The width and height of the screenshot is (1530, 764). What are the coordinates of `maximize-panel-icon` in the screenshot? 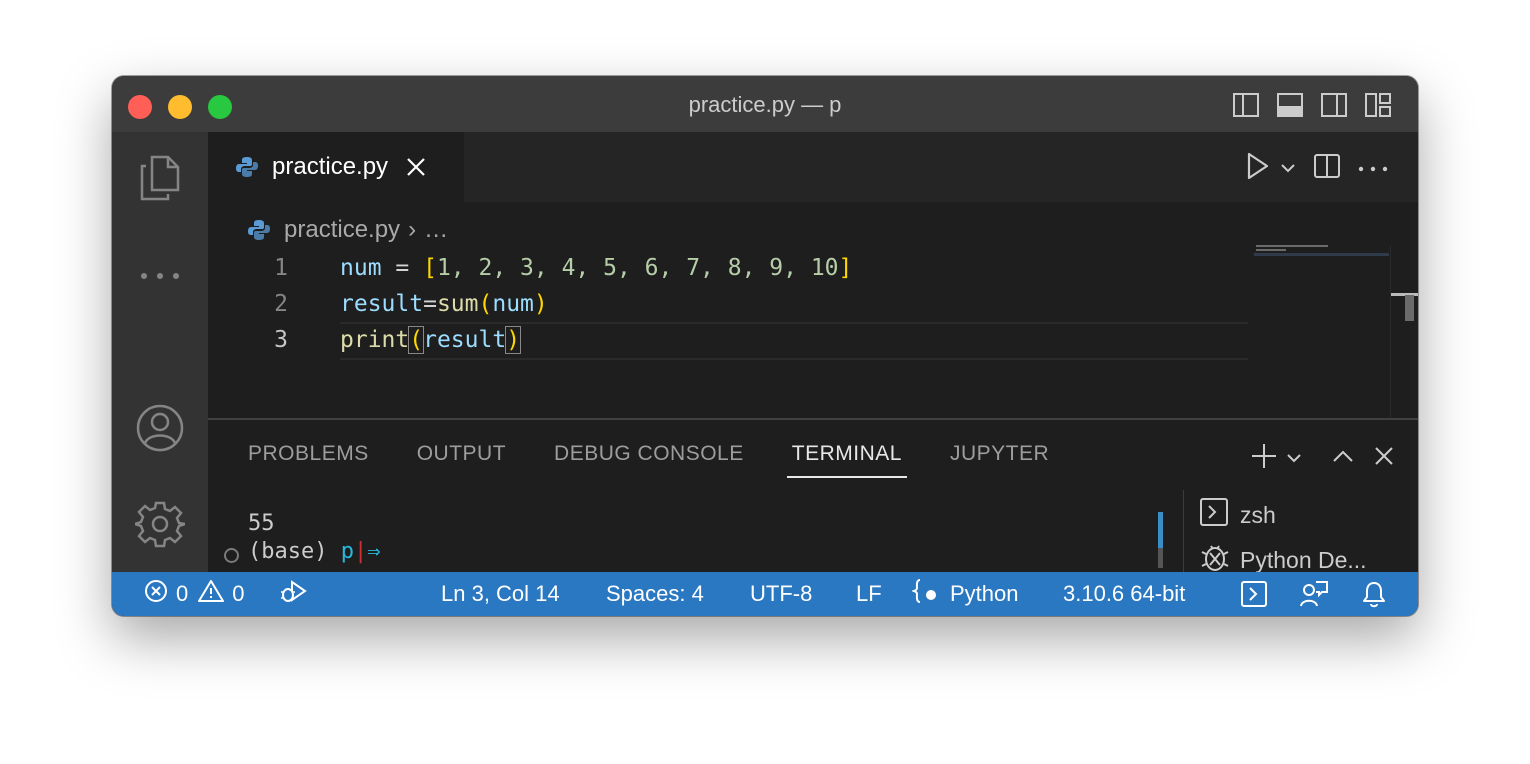 It's located at (1343, 458).